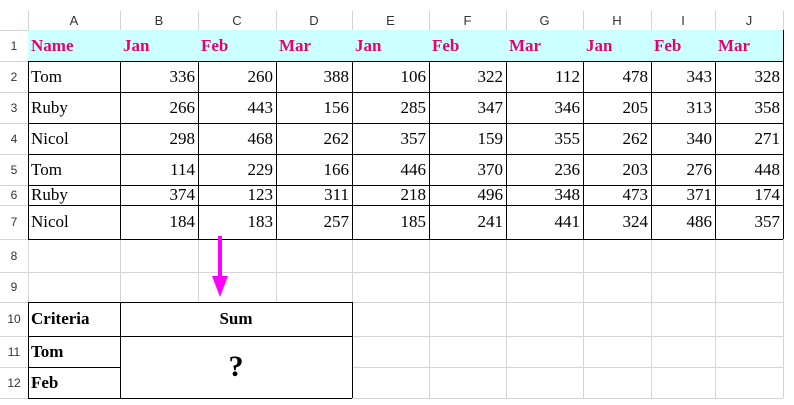  What do you see at coordinates (237, 195) in the screenshot?
I see `value-cell: 123` at bounding box center [237, 195].